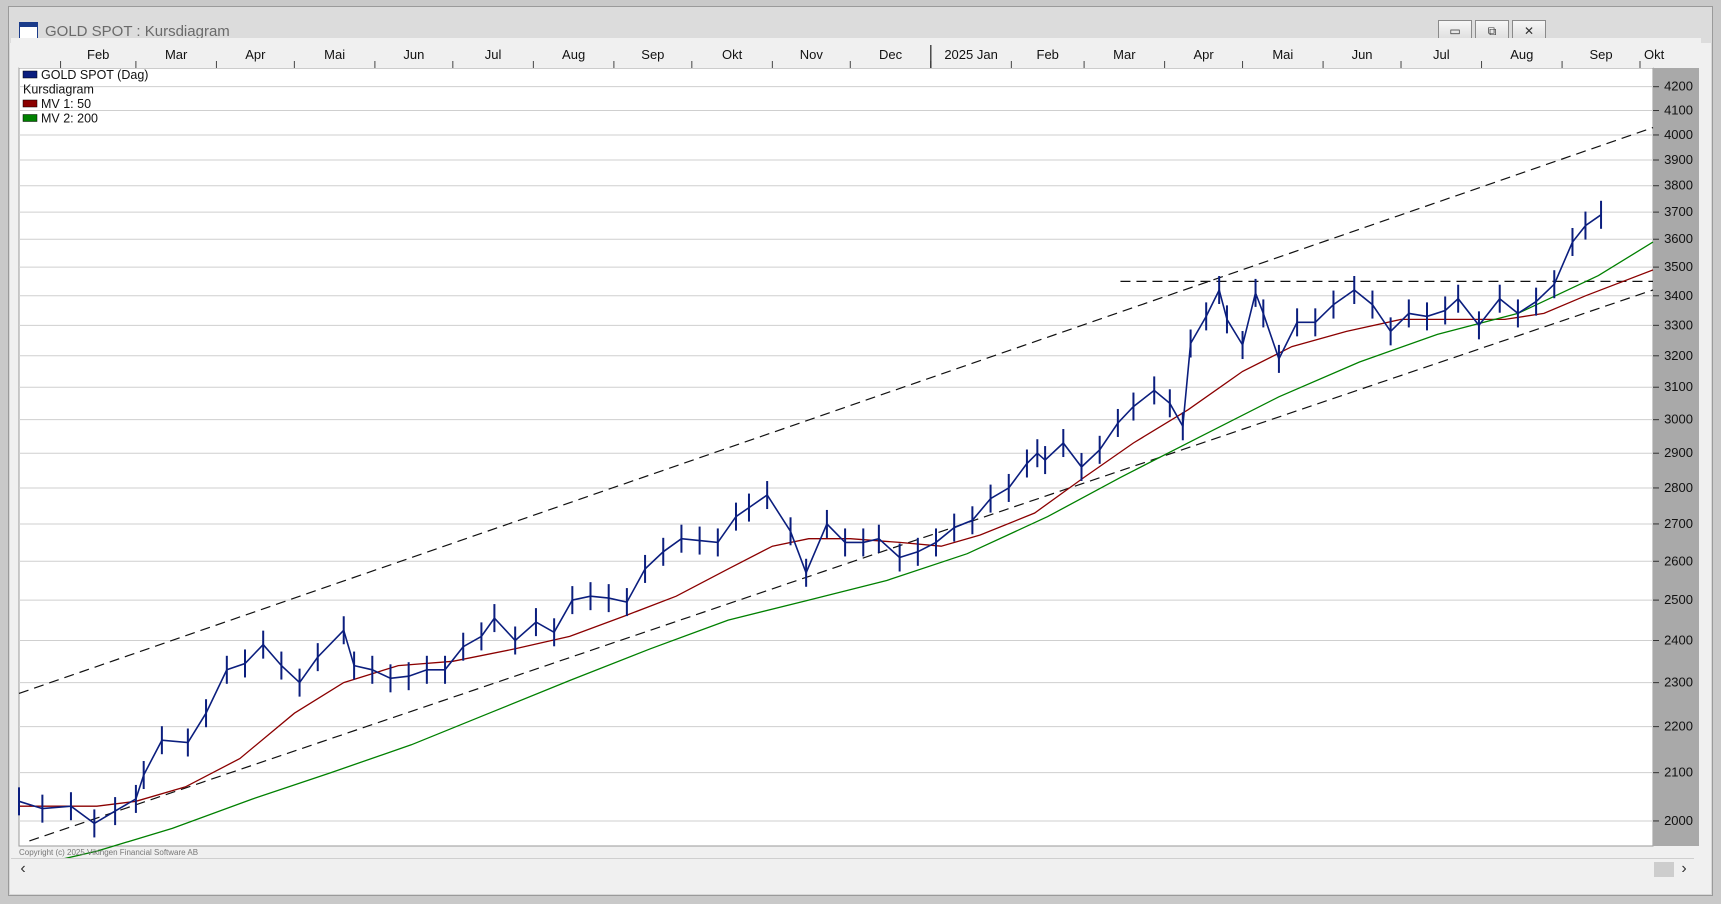 Image resolution: width=1721 pixels, height=904 pixels. Describe the element at coordinates (1492, 30) in the screenshot. I see `restore-button: ⧉` at that location.